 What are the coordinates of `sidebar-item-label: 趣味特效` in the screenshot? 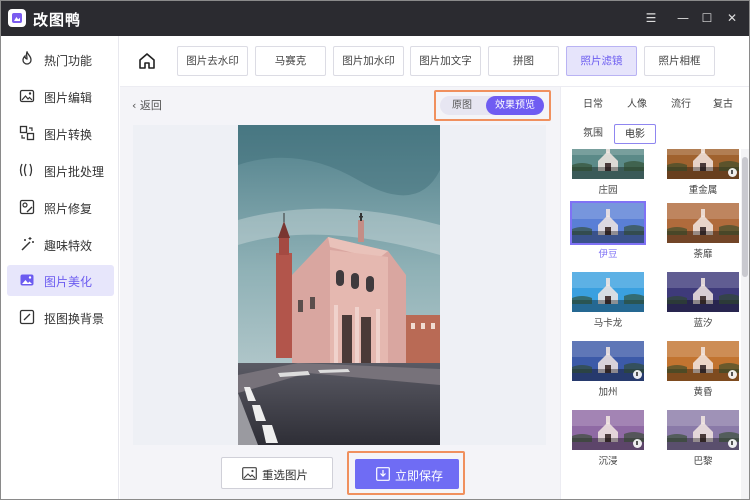 It's located at (68, 246).